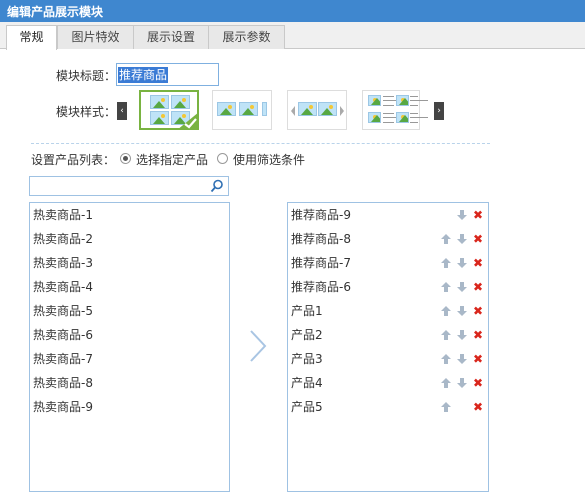  What do you see at coordinates (388, 287) in the screenshot?
I see `selected-list-item: 推荐商品-6 ✖` at bounding box center [388, 287].